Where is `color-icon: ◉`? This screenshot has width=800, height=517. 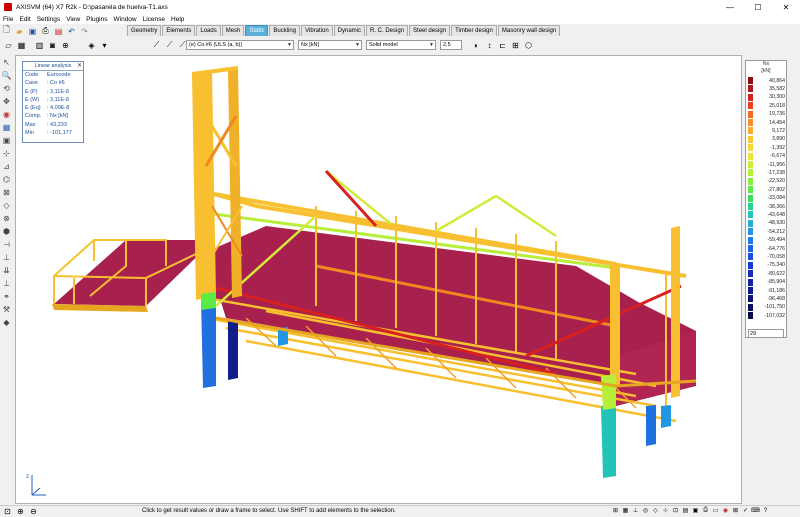
color-icon: ◉ is located at coordinates (725, 510).